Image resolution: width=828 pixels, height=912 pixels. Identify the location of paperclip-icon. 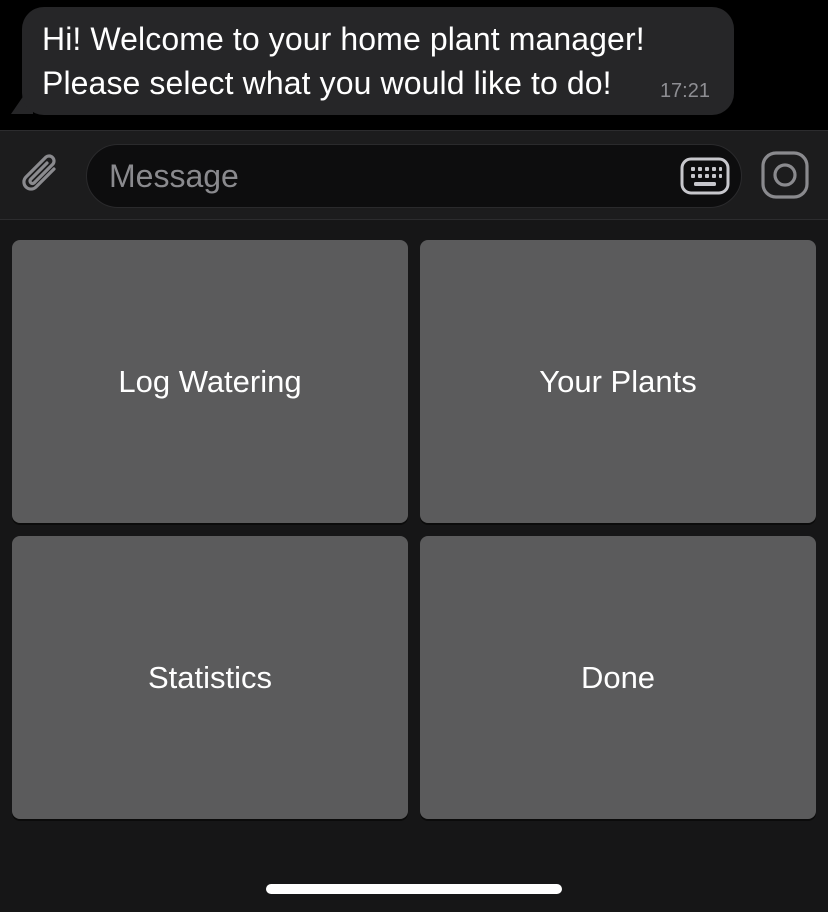
(39, 172).